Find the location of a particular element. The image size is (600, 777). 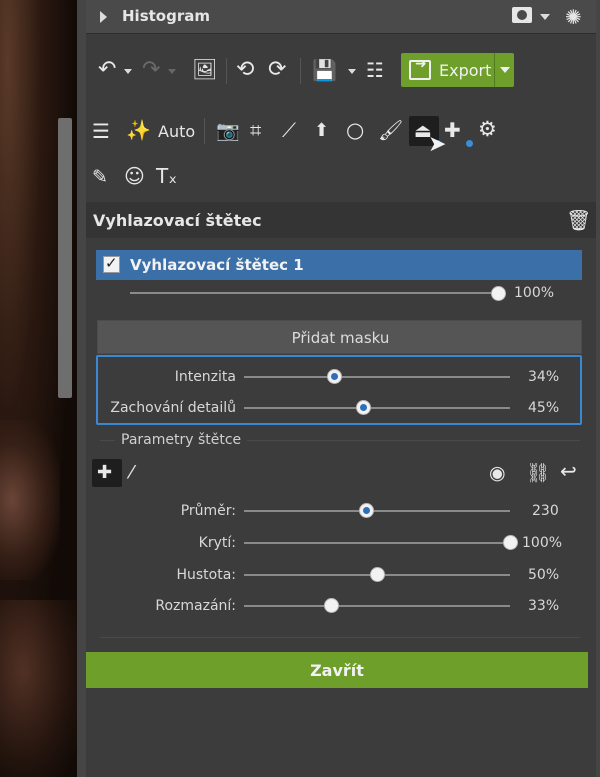

layer-opacity-track is located at coordinates (313, 293).